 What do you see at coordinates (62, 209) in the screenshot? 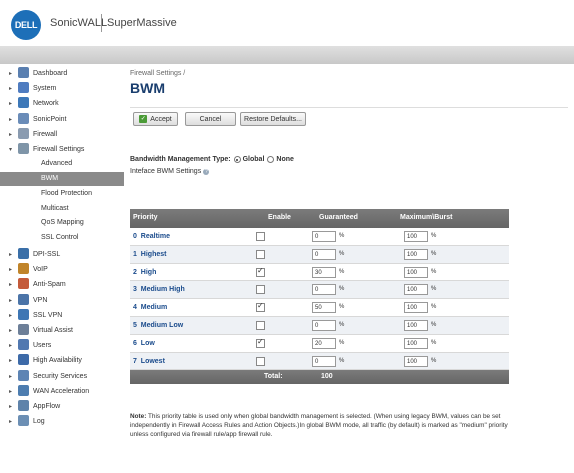
I see `sidebar-subitem: Multicast` at bounding box center [62, 209].